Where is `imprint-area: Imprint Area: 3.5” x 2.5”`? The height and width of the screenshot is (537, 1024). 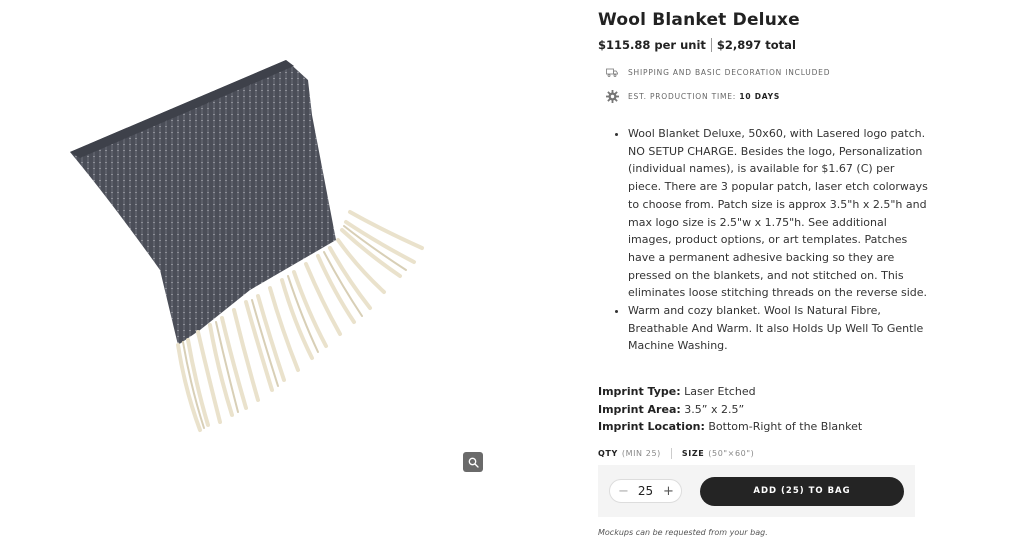 imprint-area: Imprint Area: 3.5” x 2.5” is located at coordinates (730, 410).